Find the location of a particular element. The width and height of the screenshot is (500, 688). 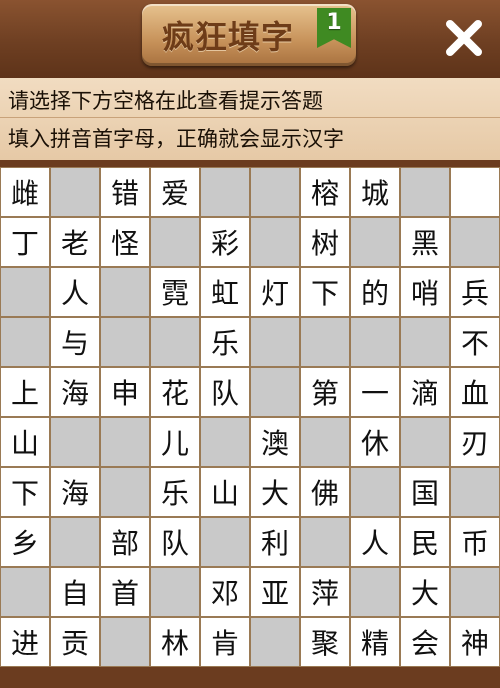

grid-cell: 币 is located at coordinates (475, 542).